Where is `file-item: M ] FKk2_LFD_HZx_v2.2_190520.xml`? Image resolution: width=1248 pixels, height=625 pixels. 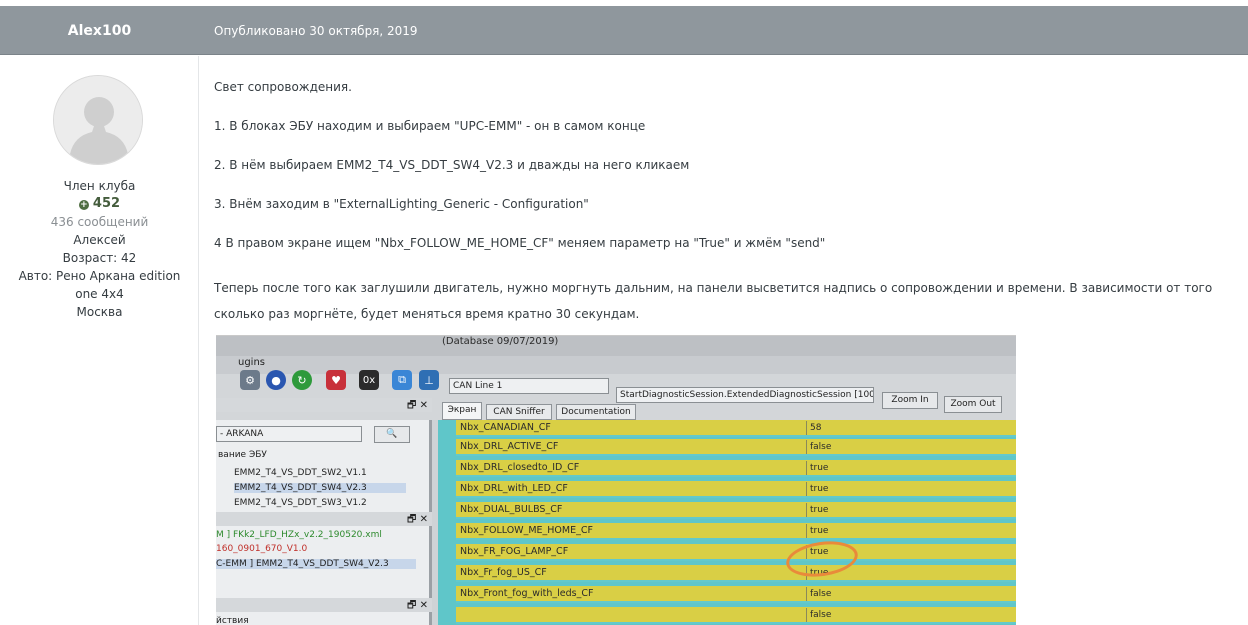 file-item: M ] FKk2_LFD_HZx_v2.2_190520.xml is located at coordinates (299, 535).